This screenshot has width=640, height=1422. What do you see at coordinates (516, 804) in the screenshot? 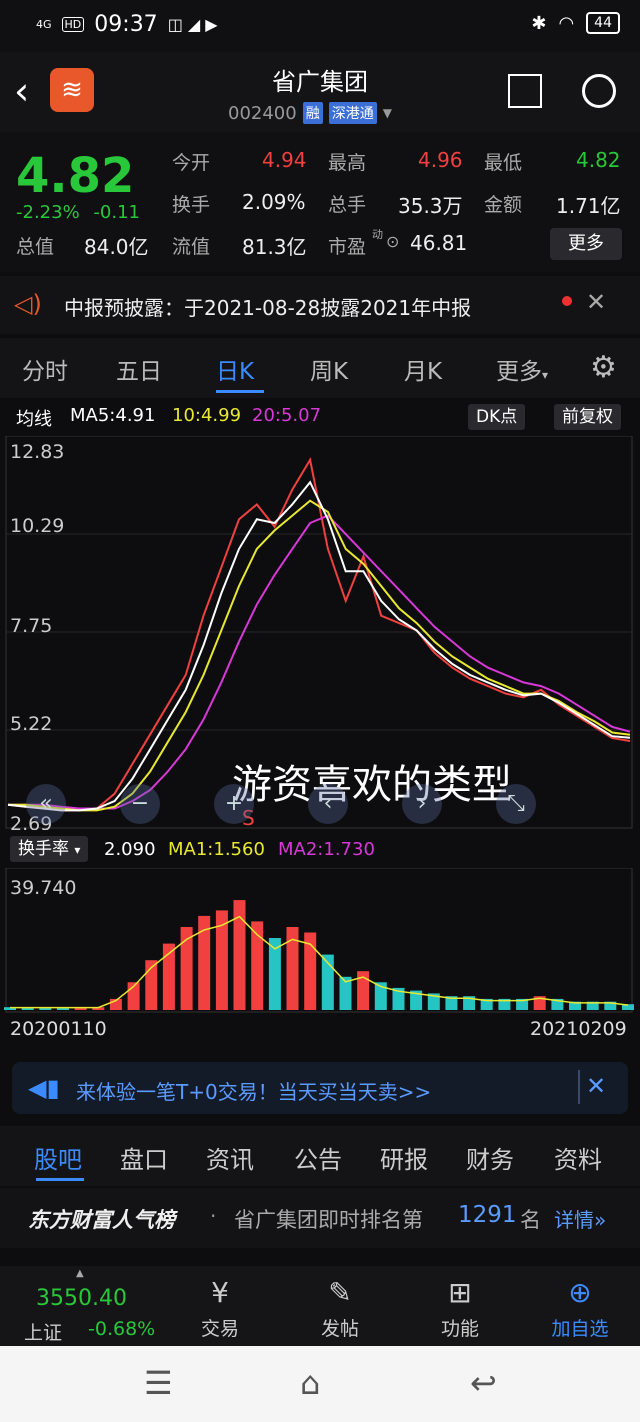
I see `fullscreen-icon: ⤡` at bounding box center [516, 804].